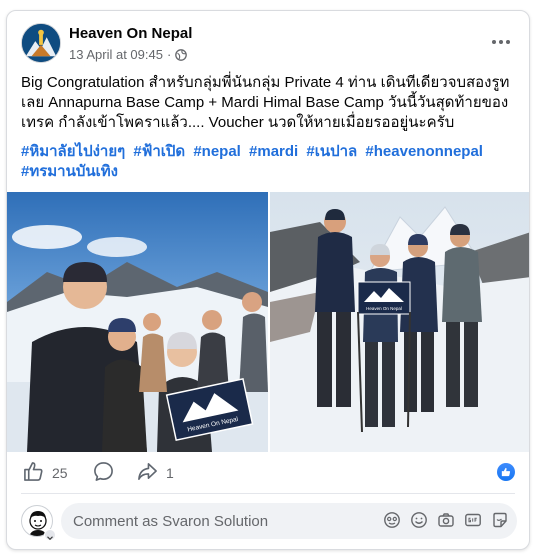  Describe the element at coordinates (392, 520) in the screenshot. I see `sticker-icon` at that location.